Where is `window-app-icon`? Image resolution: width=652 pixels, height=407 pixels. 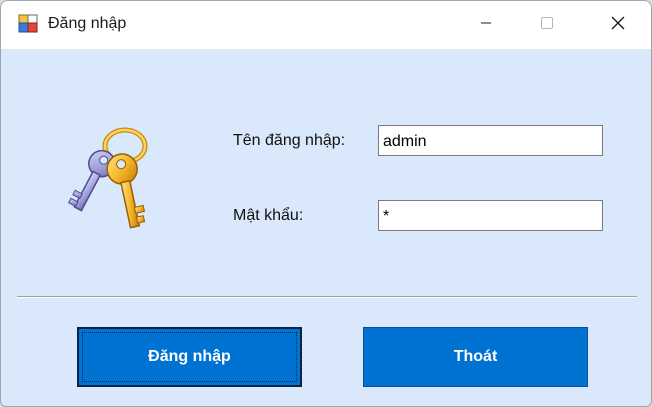 window-app-icon is located at coordinates (28, 24).